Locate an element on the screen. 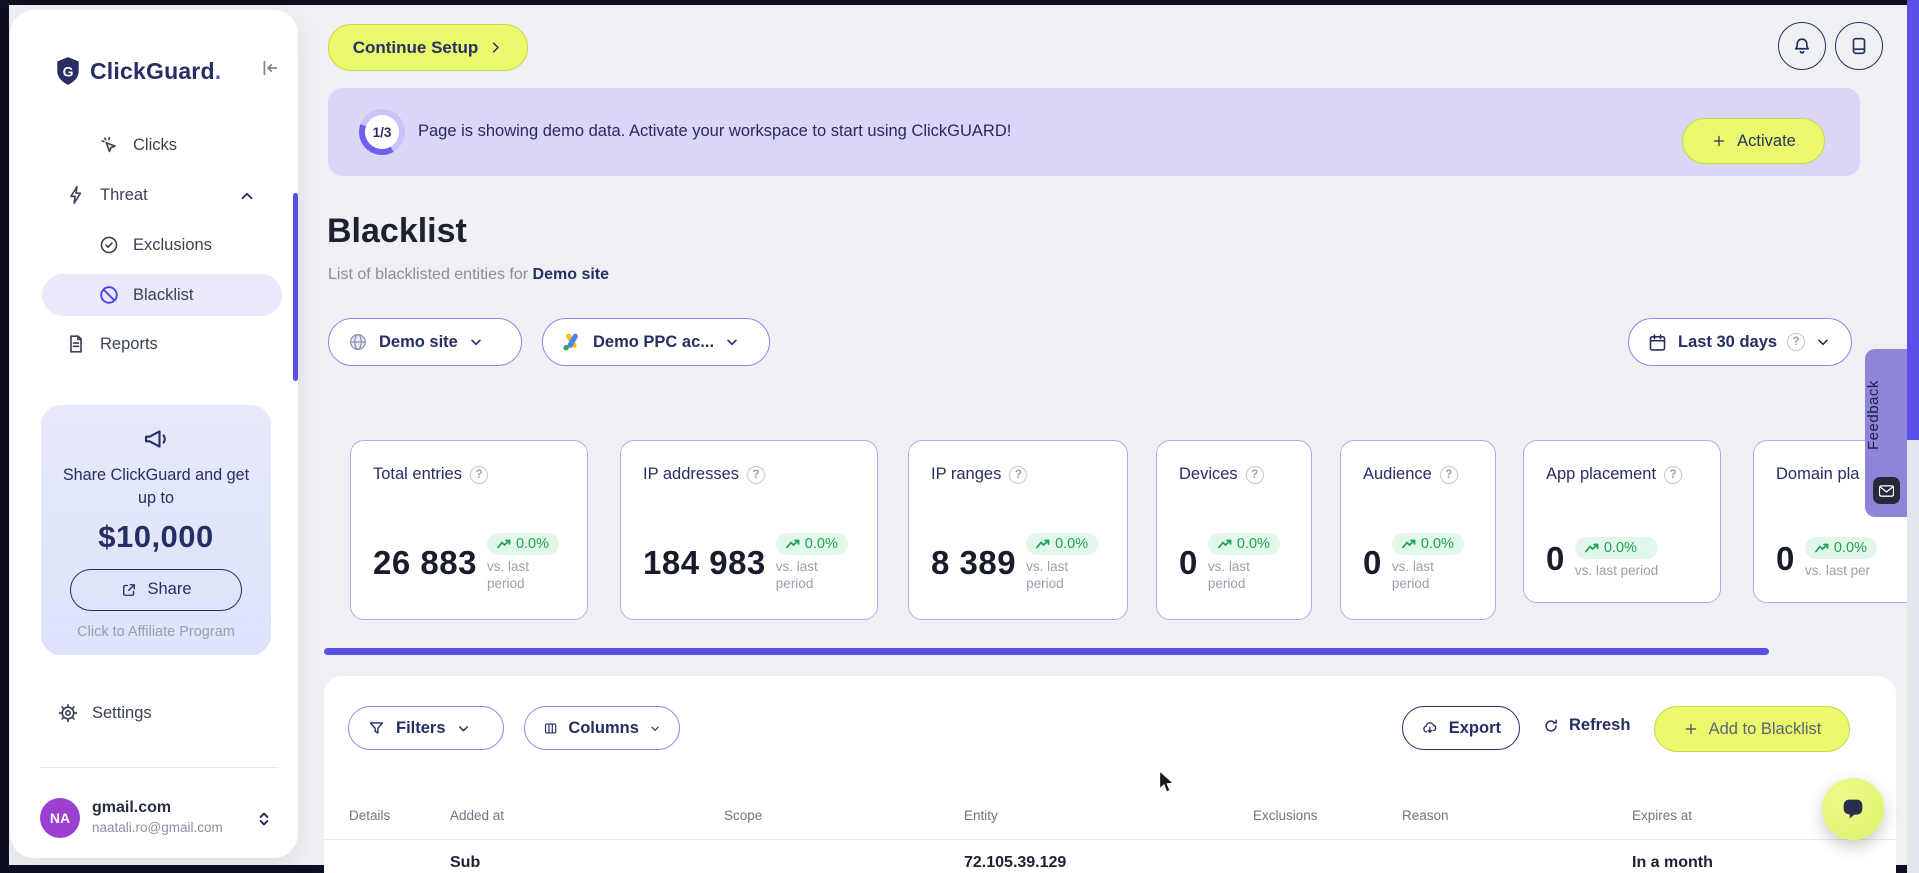 Image resolution: width=1919 pixels, height=873 pixels. refresh-button: Refresh is located at coordinates (1586, 725).